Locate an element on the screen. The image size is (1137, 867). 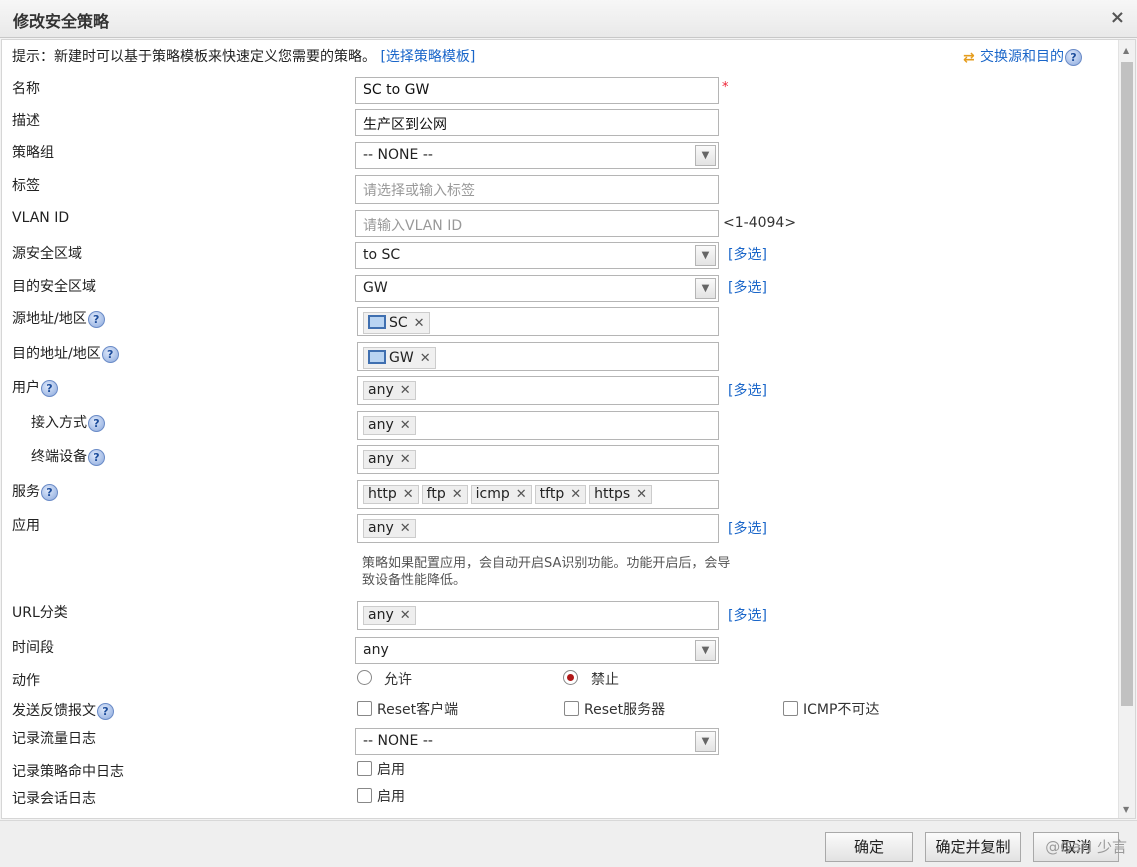
service-tag-icmp: icmp ✕ is located at coordinates (501, 494).